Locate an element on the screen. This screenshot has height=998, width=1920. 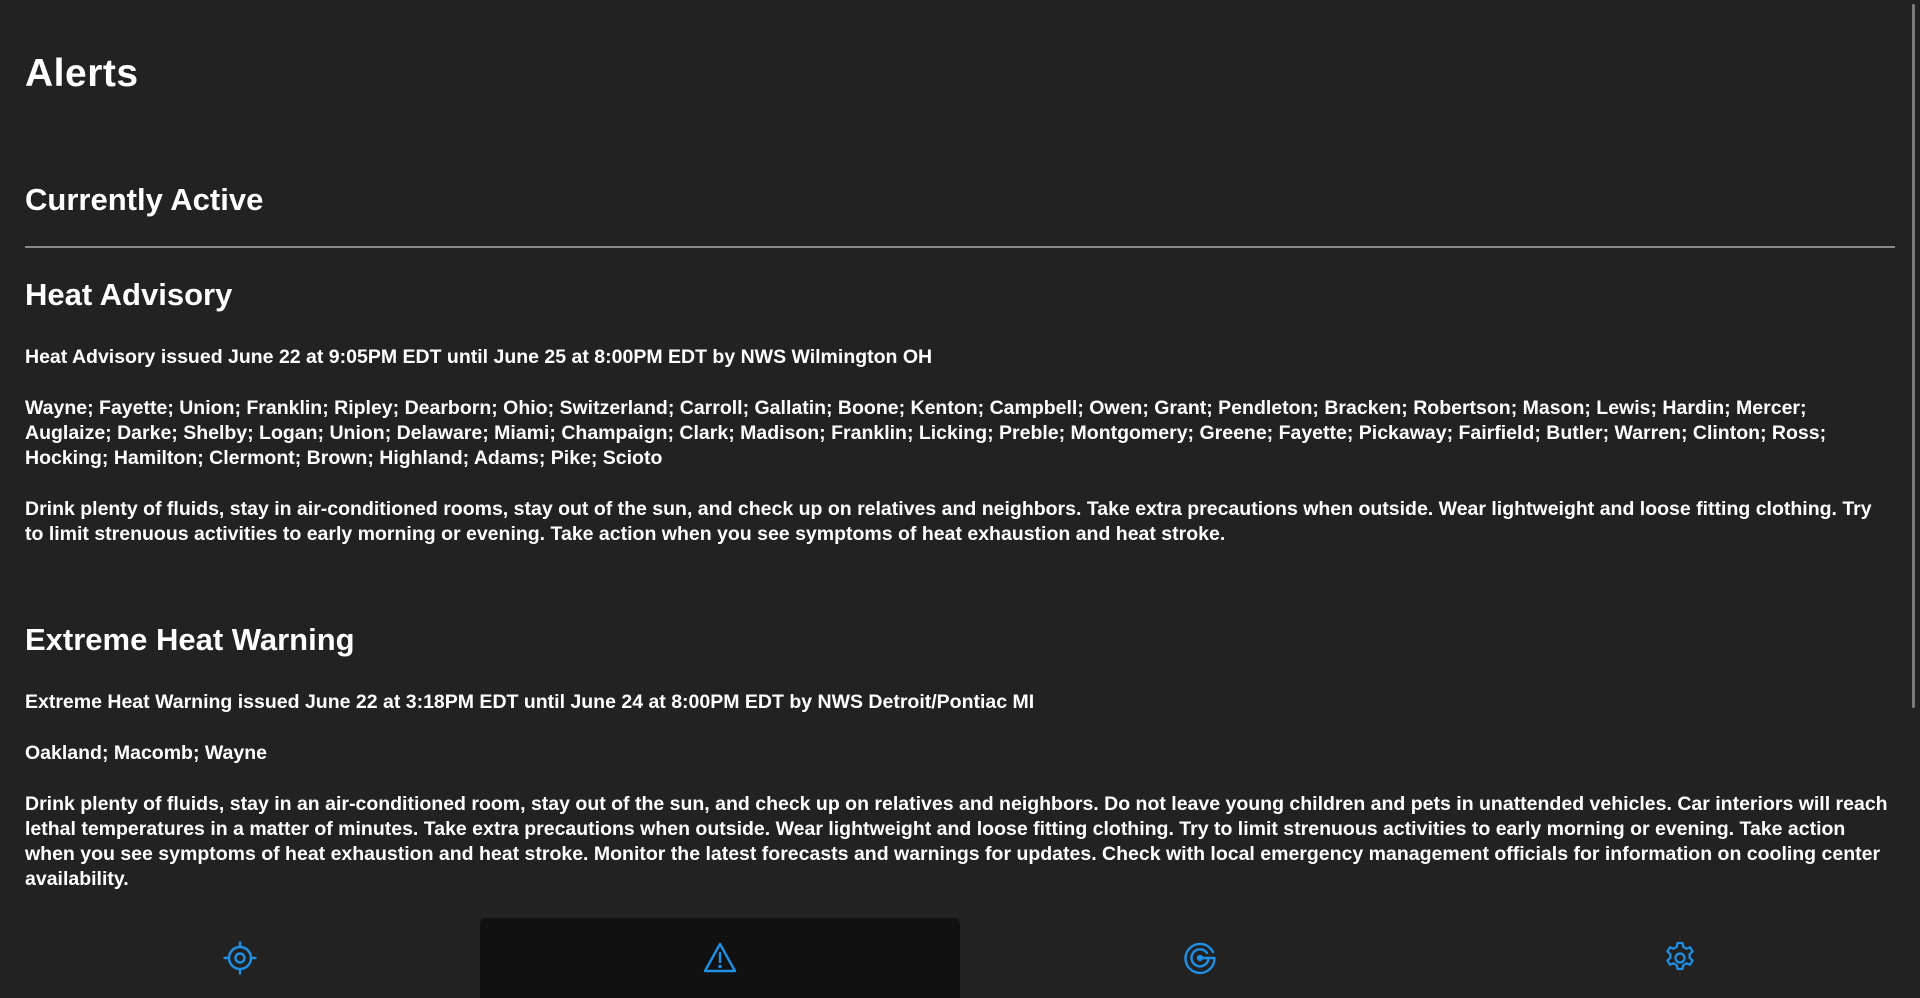
alert-triangle-icon is located at coordinates (720, 957).